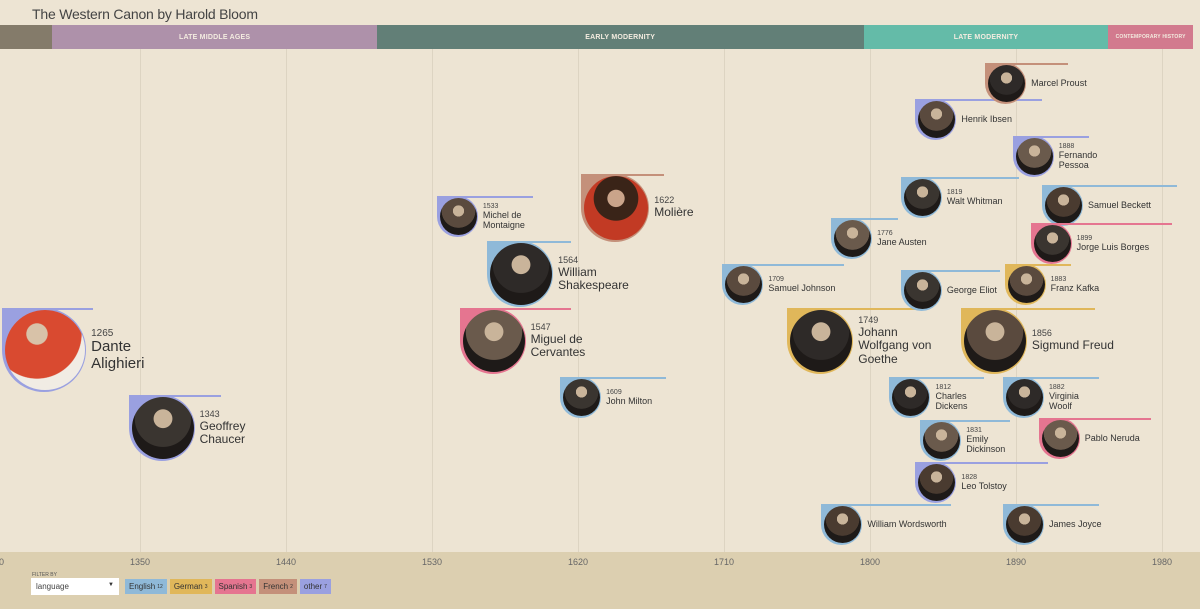 The height and width of the screenshot is (609, 1200). What do you see at coordinates (145, 14) in the screenshot?
I see `page-title: The Western Canon by Harold Bloom` at bounding box center [145, 14].